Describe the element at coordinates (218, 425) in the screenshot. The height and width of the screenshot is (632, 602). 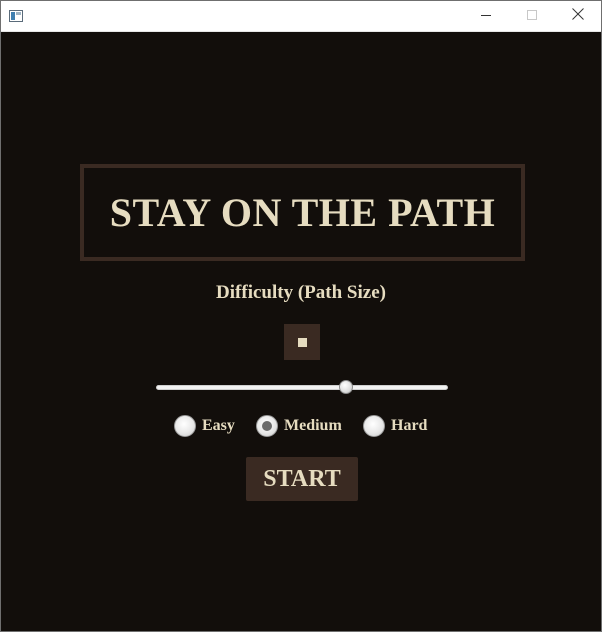
I see `radio-easy-label: Easy` at that location.